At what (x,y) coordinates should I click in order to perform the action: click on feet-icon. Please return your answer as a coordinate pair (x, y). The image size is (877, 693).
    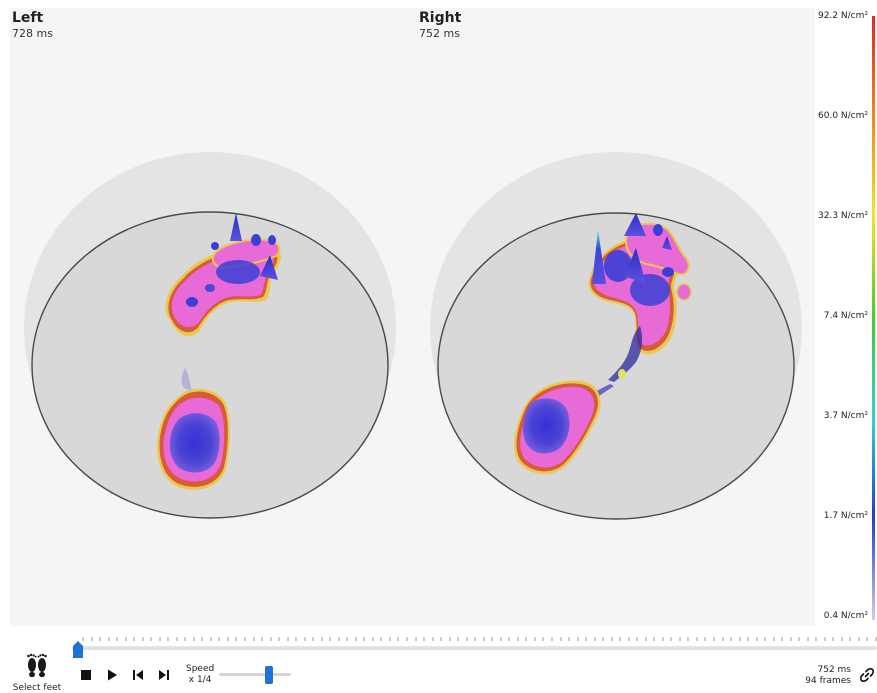
    Looking at the image, I should click on (37, 665).